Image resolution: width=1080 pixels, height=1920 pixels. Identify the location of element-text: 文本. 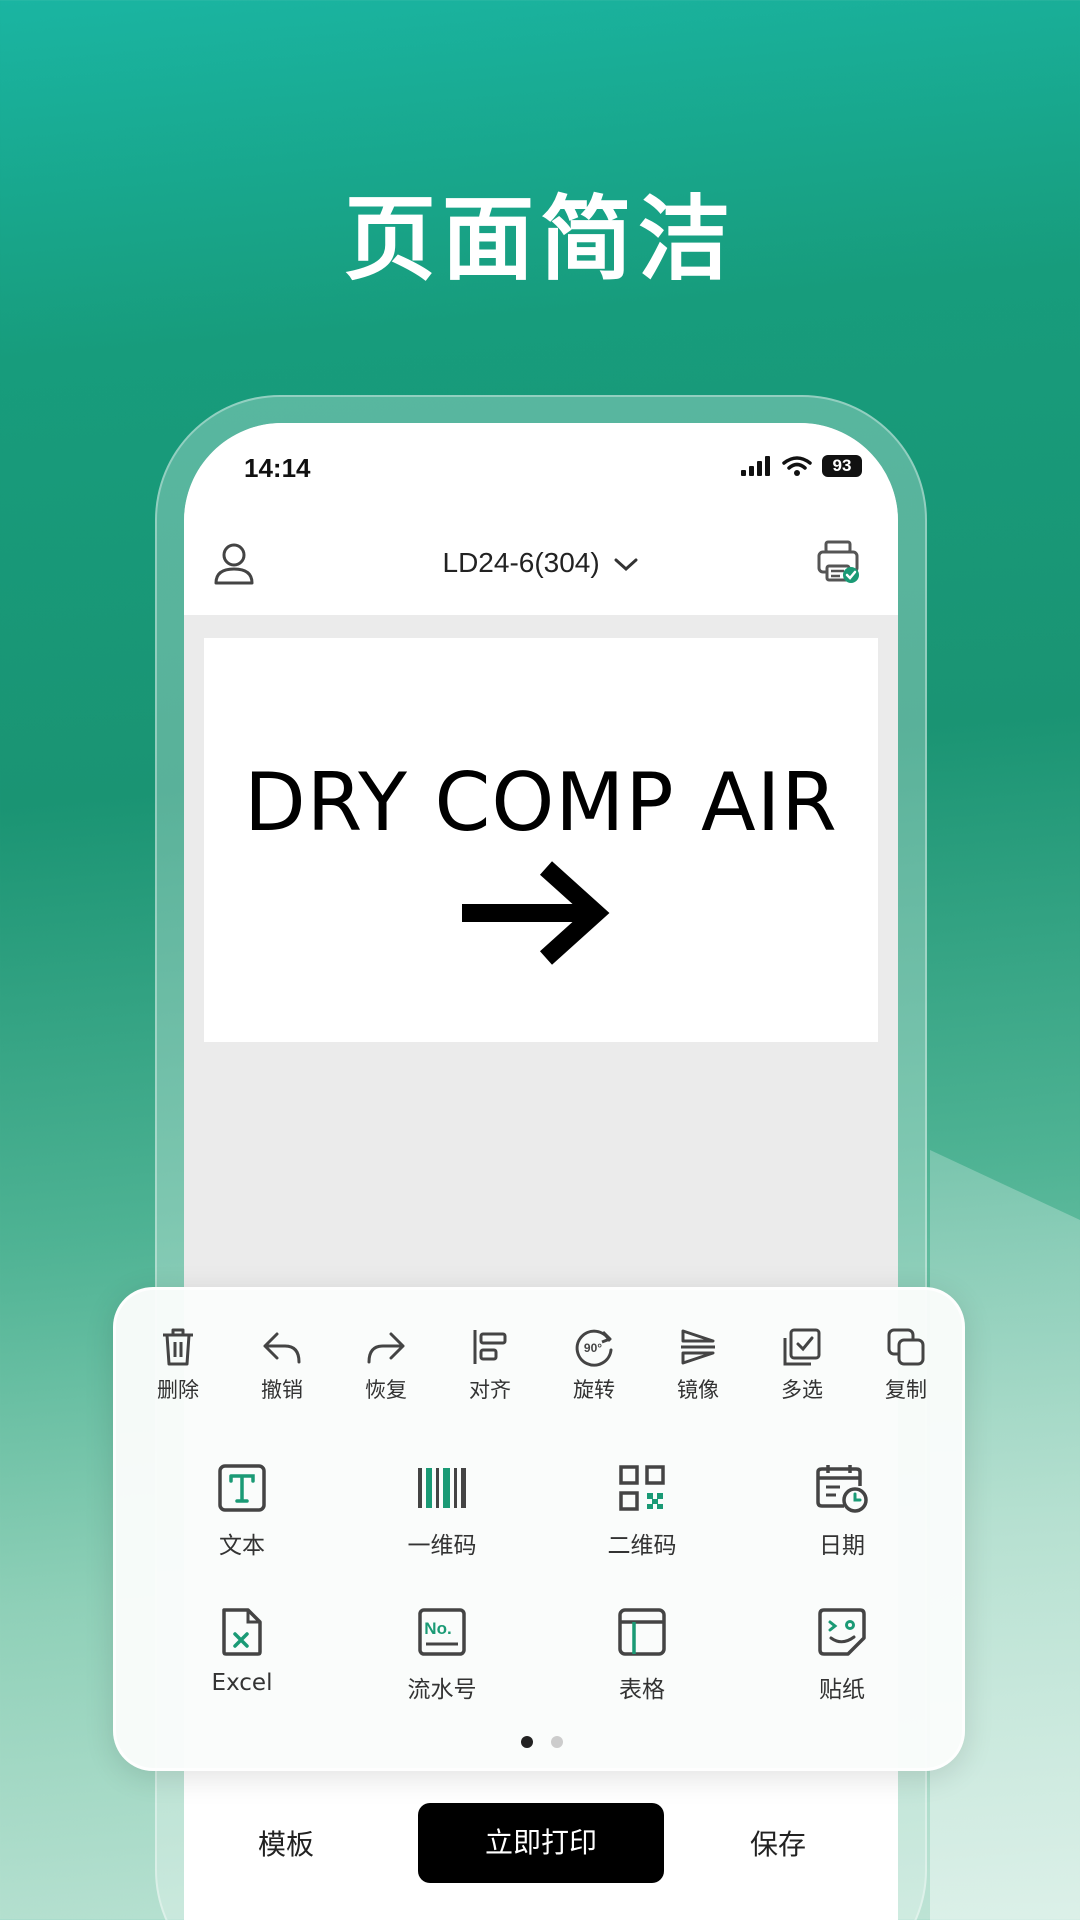
(242, 1511).